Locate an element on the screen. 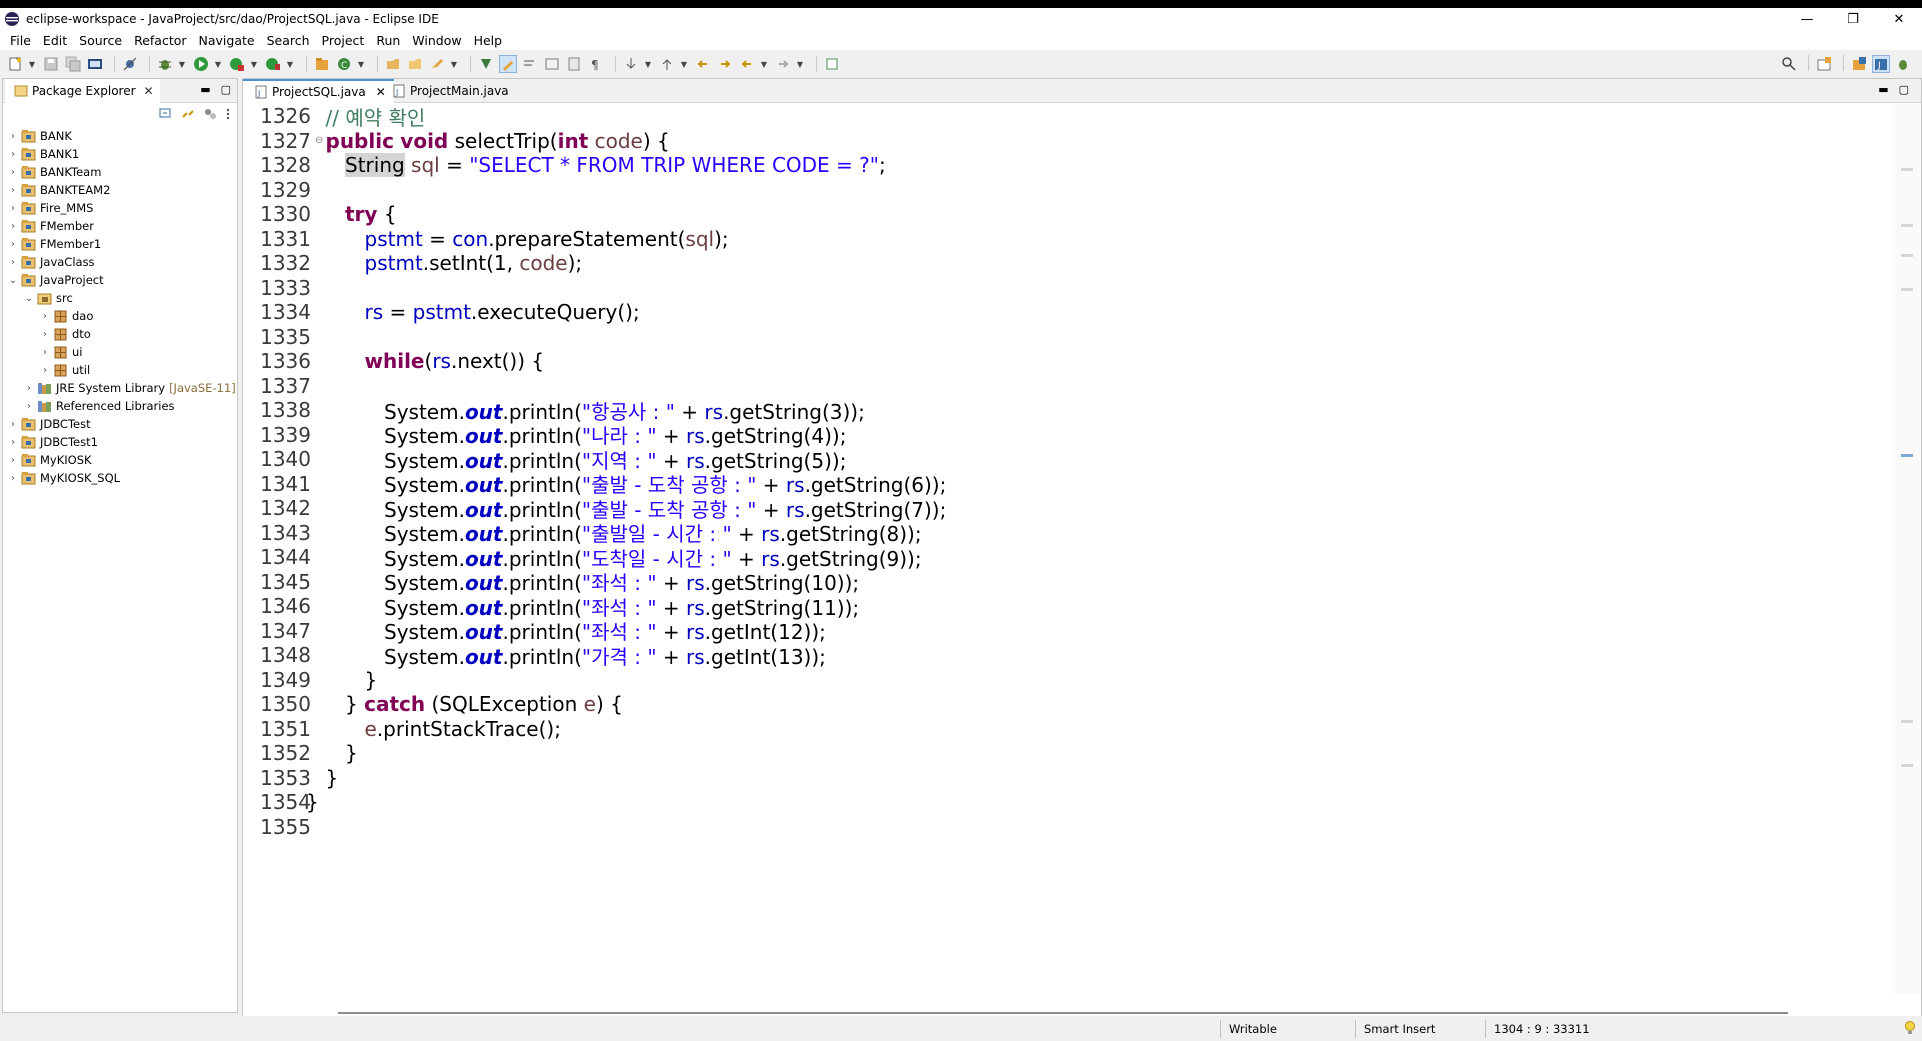 This screenshot has width=1922, height=1041. maximize-editor-icon: ▢ is located at coordinates (1904, 89).